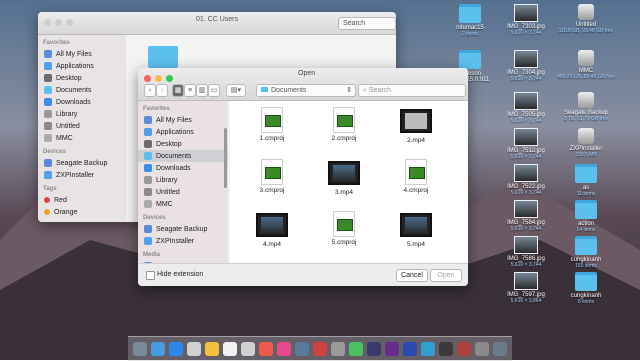  I want to click on view-column-button: ▥, so click(202, 90).